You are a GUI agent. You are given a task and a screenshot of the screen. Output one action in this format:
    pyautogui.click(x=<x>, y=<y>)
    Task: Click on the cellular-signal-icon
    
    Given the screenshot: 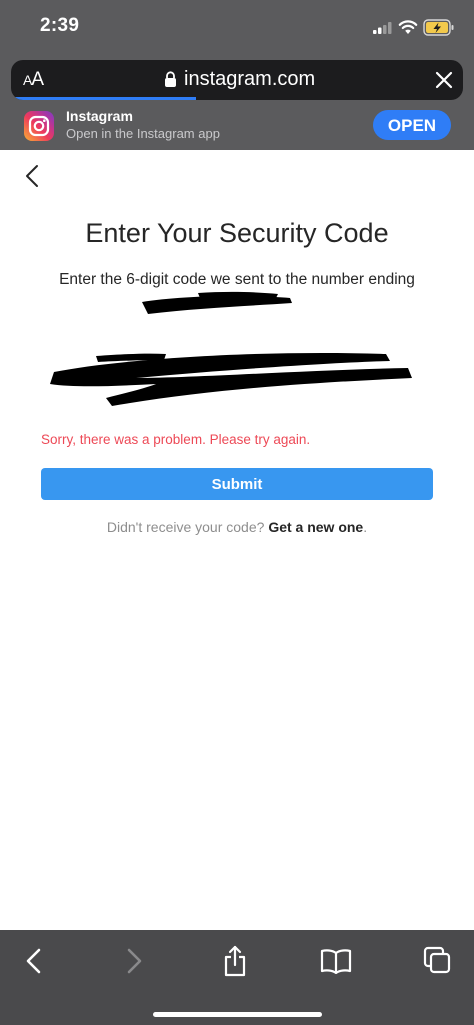 What is the action you would take?
    pyautogui.click(x=382, y=28)
    